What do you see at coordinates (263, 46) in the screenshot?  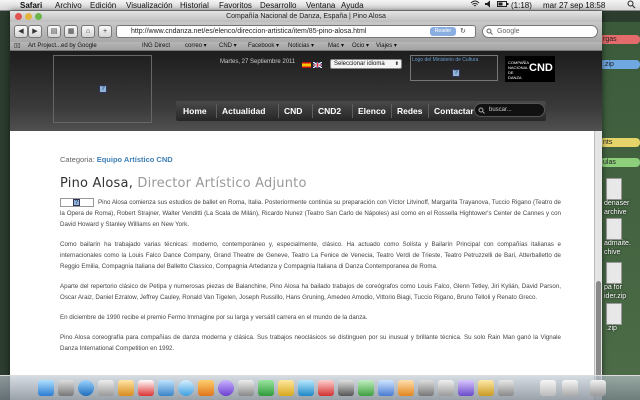 I see `bookmark-item: Facebook ▾` at bounding box center [263, 46].